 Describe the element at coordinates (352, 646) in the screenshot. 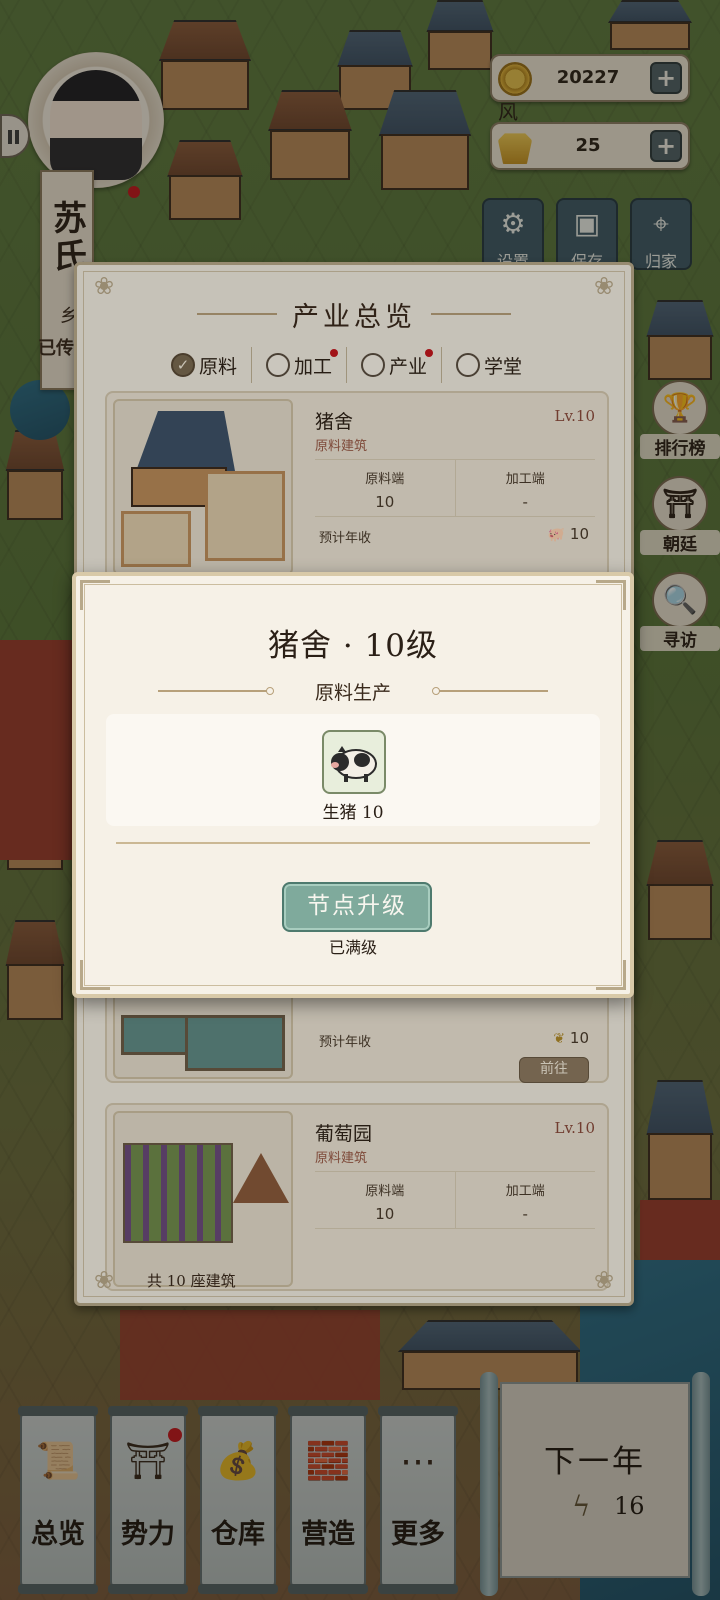

I see `modal-title: 猪舍 · 10级` at that location.